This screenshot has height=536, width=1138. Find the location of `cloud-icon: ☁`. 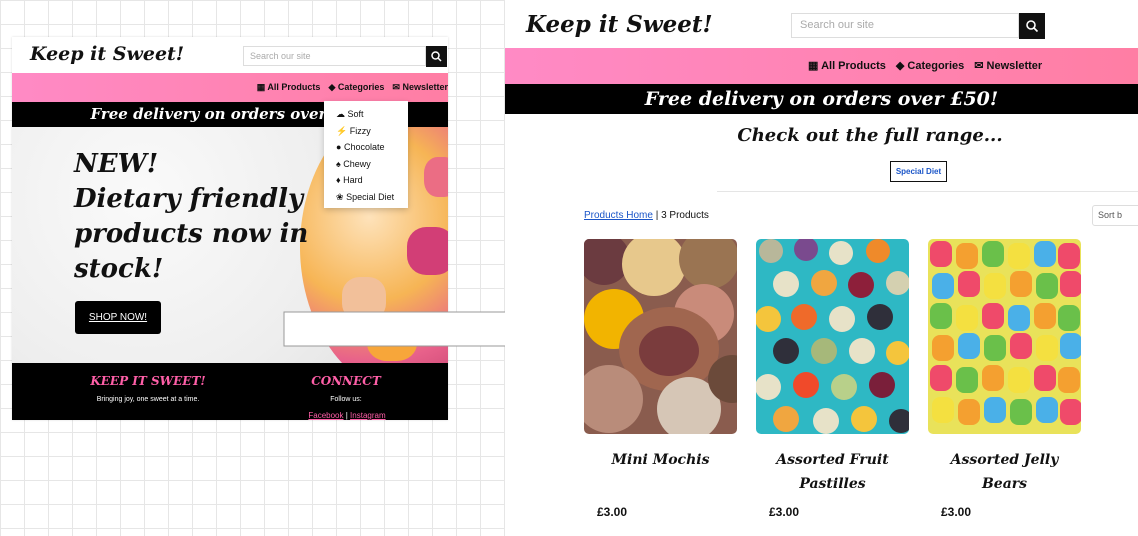

cloud-icon: ☁ is located at coordinates (340, 114).